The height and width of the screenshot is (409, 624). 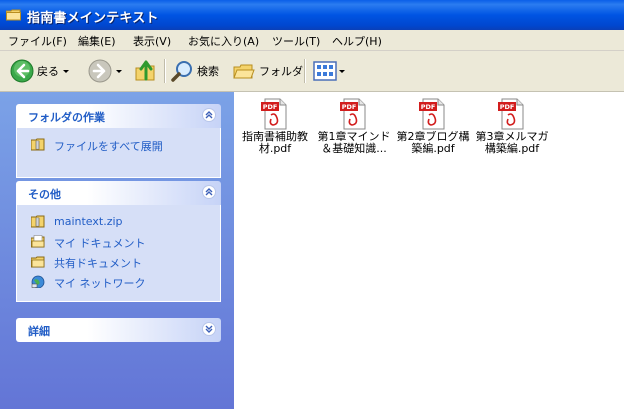 What do you see at coordinates (357, 41) in the screenshot?
I see `menu-help: ヘルプ(H)` at bounding box center [357, 41].